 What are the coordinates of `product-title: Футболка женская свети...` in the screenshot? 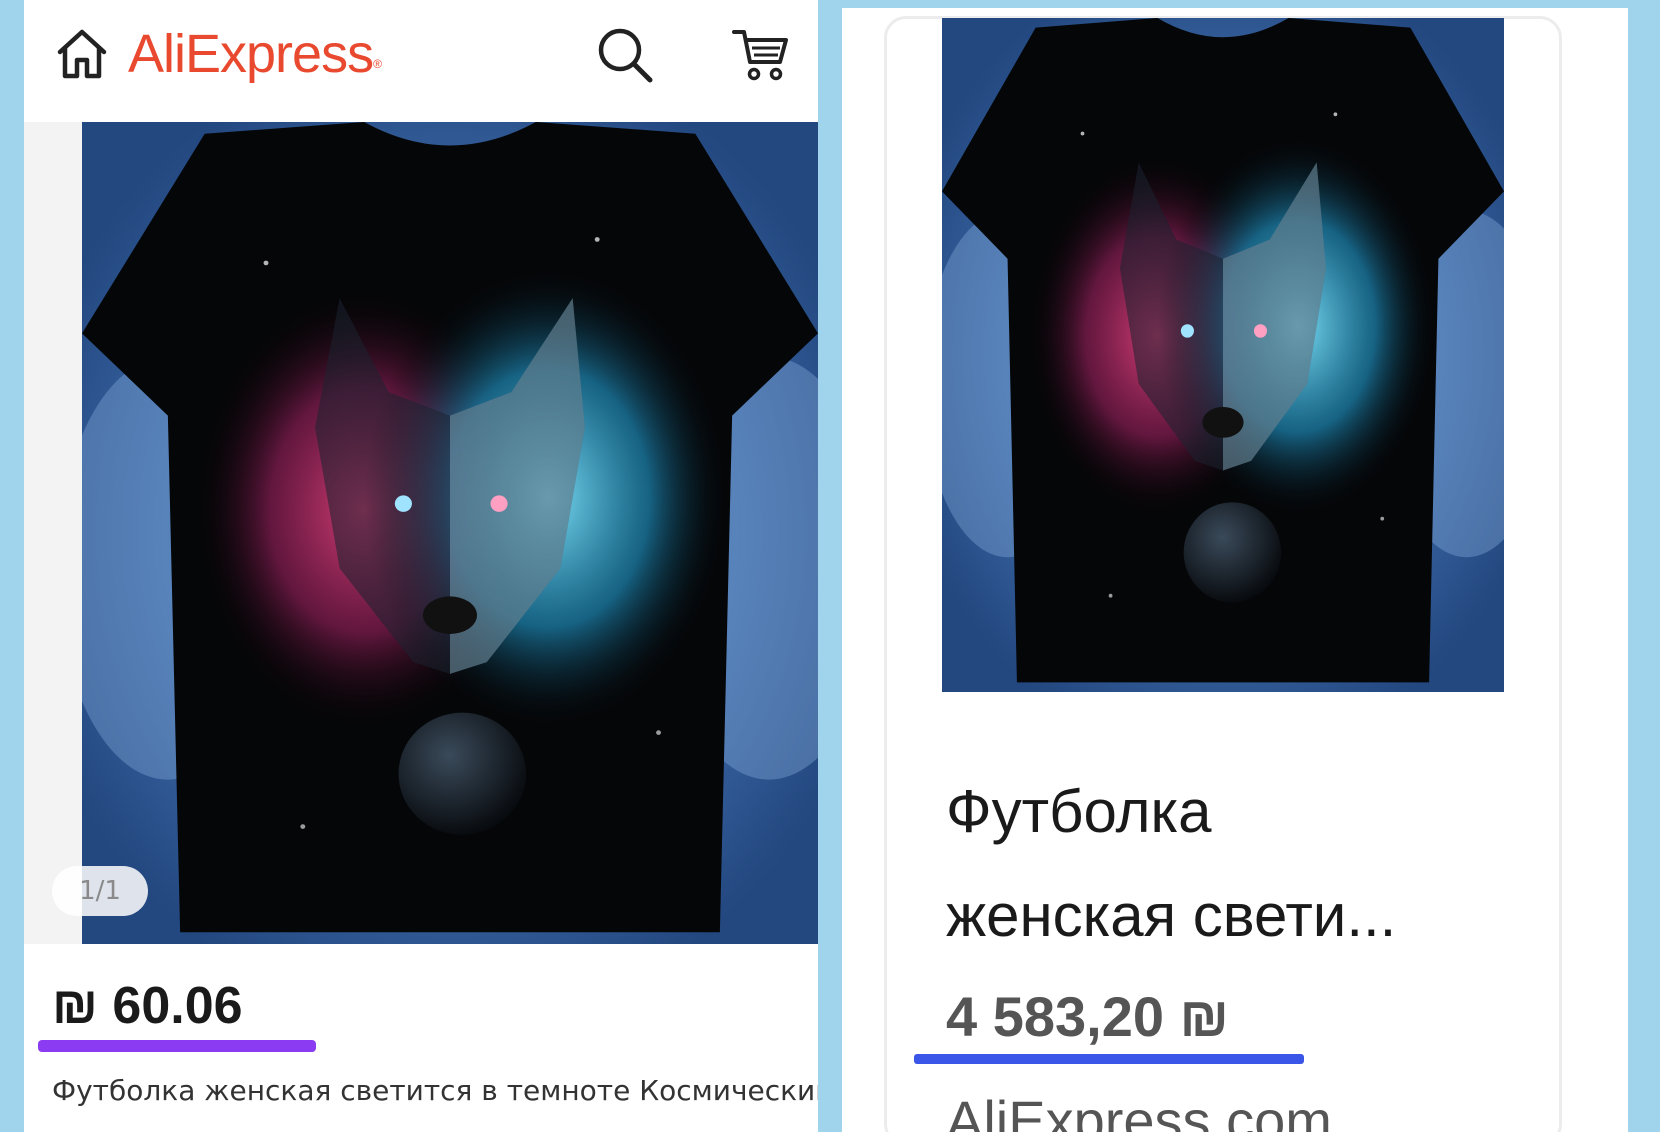 It's located at (1226, 864).